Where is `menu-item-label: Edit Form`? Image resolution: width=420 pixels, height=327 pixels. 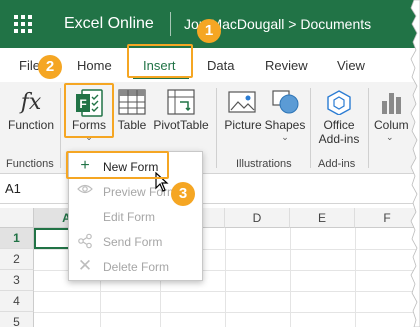 menu-item-label: Edit Form is located at coordinates (129, 217).